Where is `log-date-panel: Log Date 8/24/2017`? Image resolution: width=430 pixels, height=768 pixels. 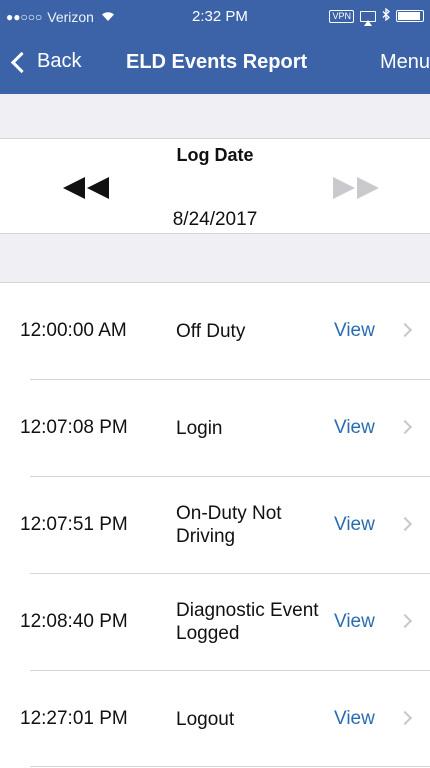
log-date-panel: Log Date 8/24/2017 is located at coordinates (215, 186).